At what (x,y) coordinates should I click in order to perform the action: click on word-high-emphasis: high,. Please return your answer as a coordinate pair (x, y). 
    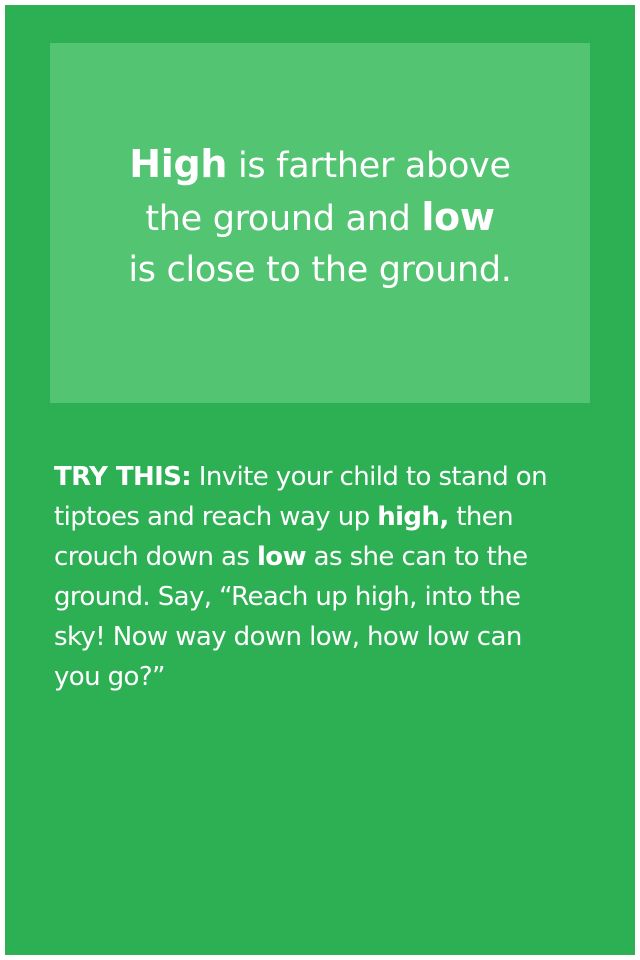
    Looking at the image, I should click on (413, 517).